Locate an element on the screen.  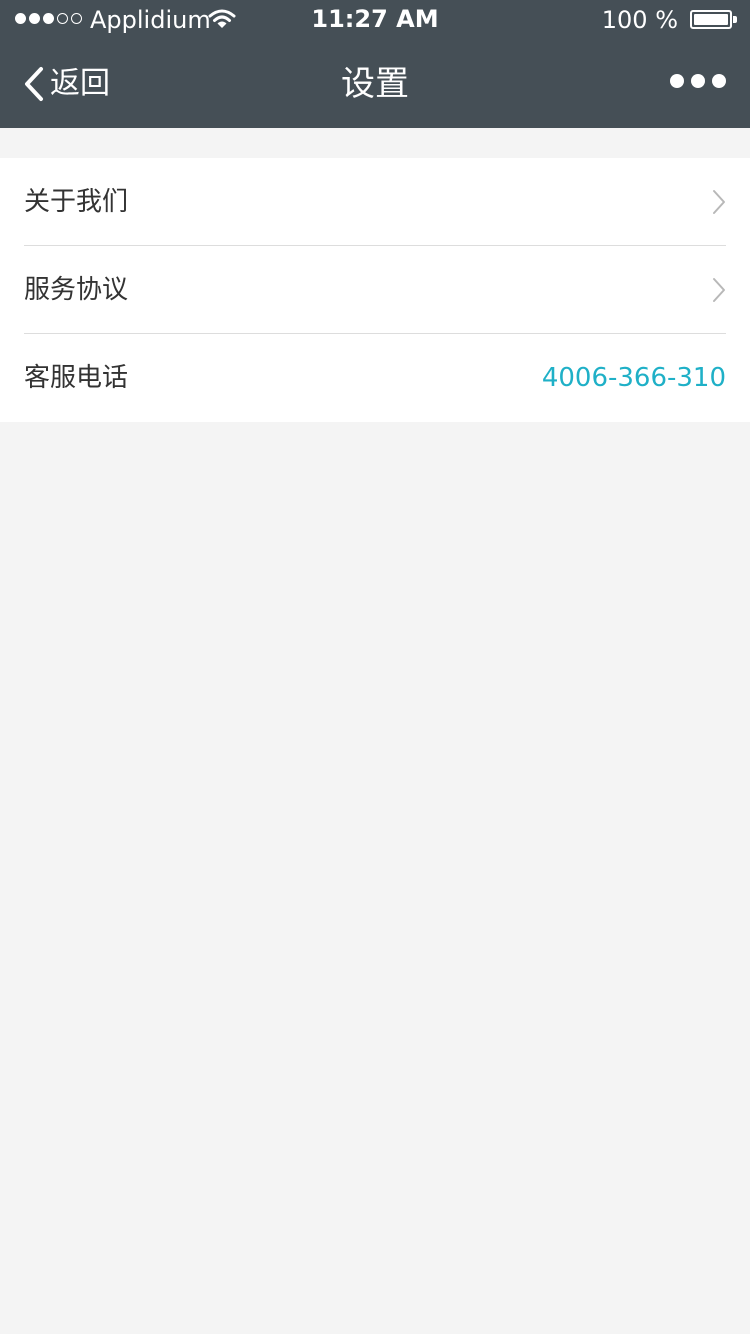
page-title: 设置 is located at coordinates (375, 84).